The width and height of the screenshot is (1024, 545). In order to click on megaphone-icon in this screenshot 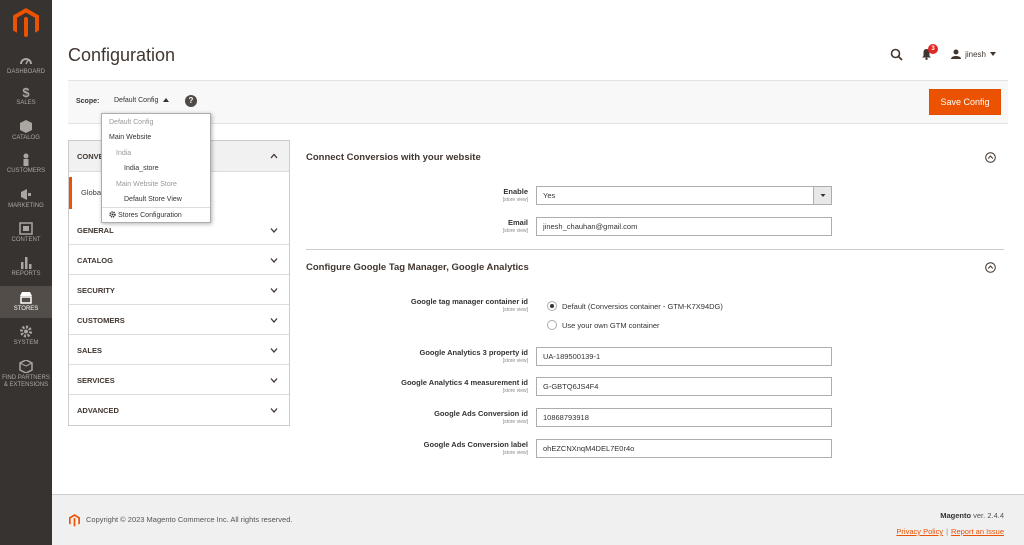, I will do `click(26, 194)`.